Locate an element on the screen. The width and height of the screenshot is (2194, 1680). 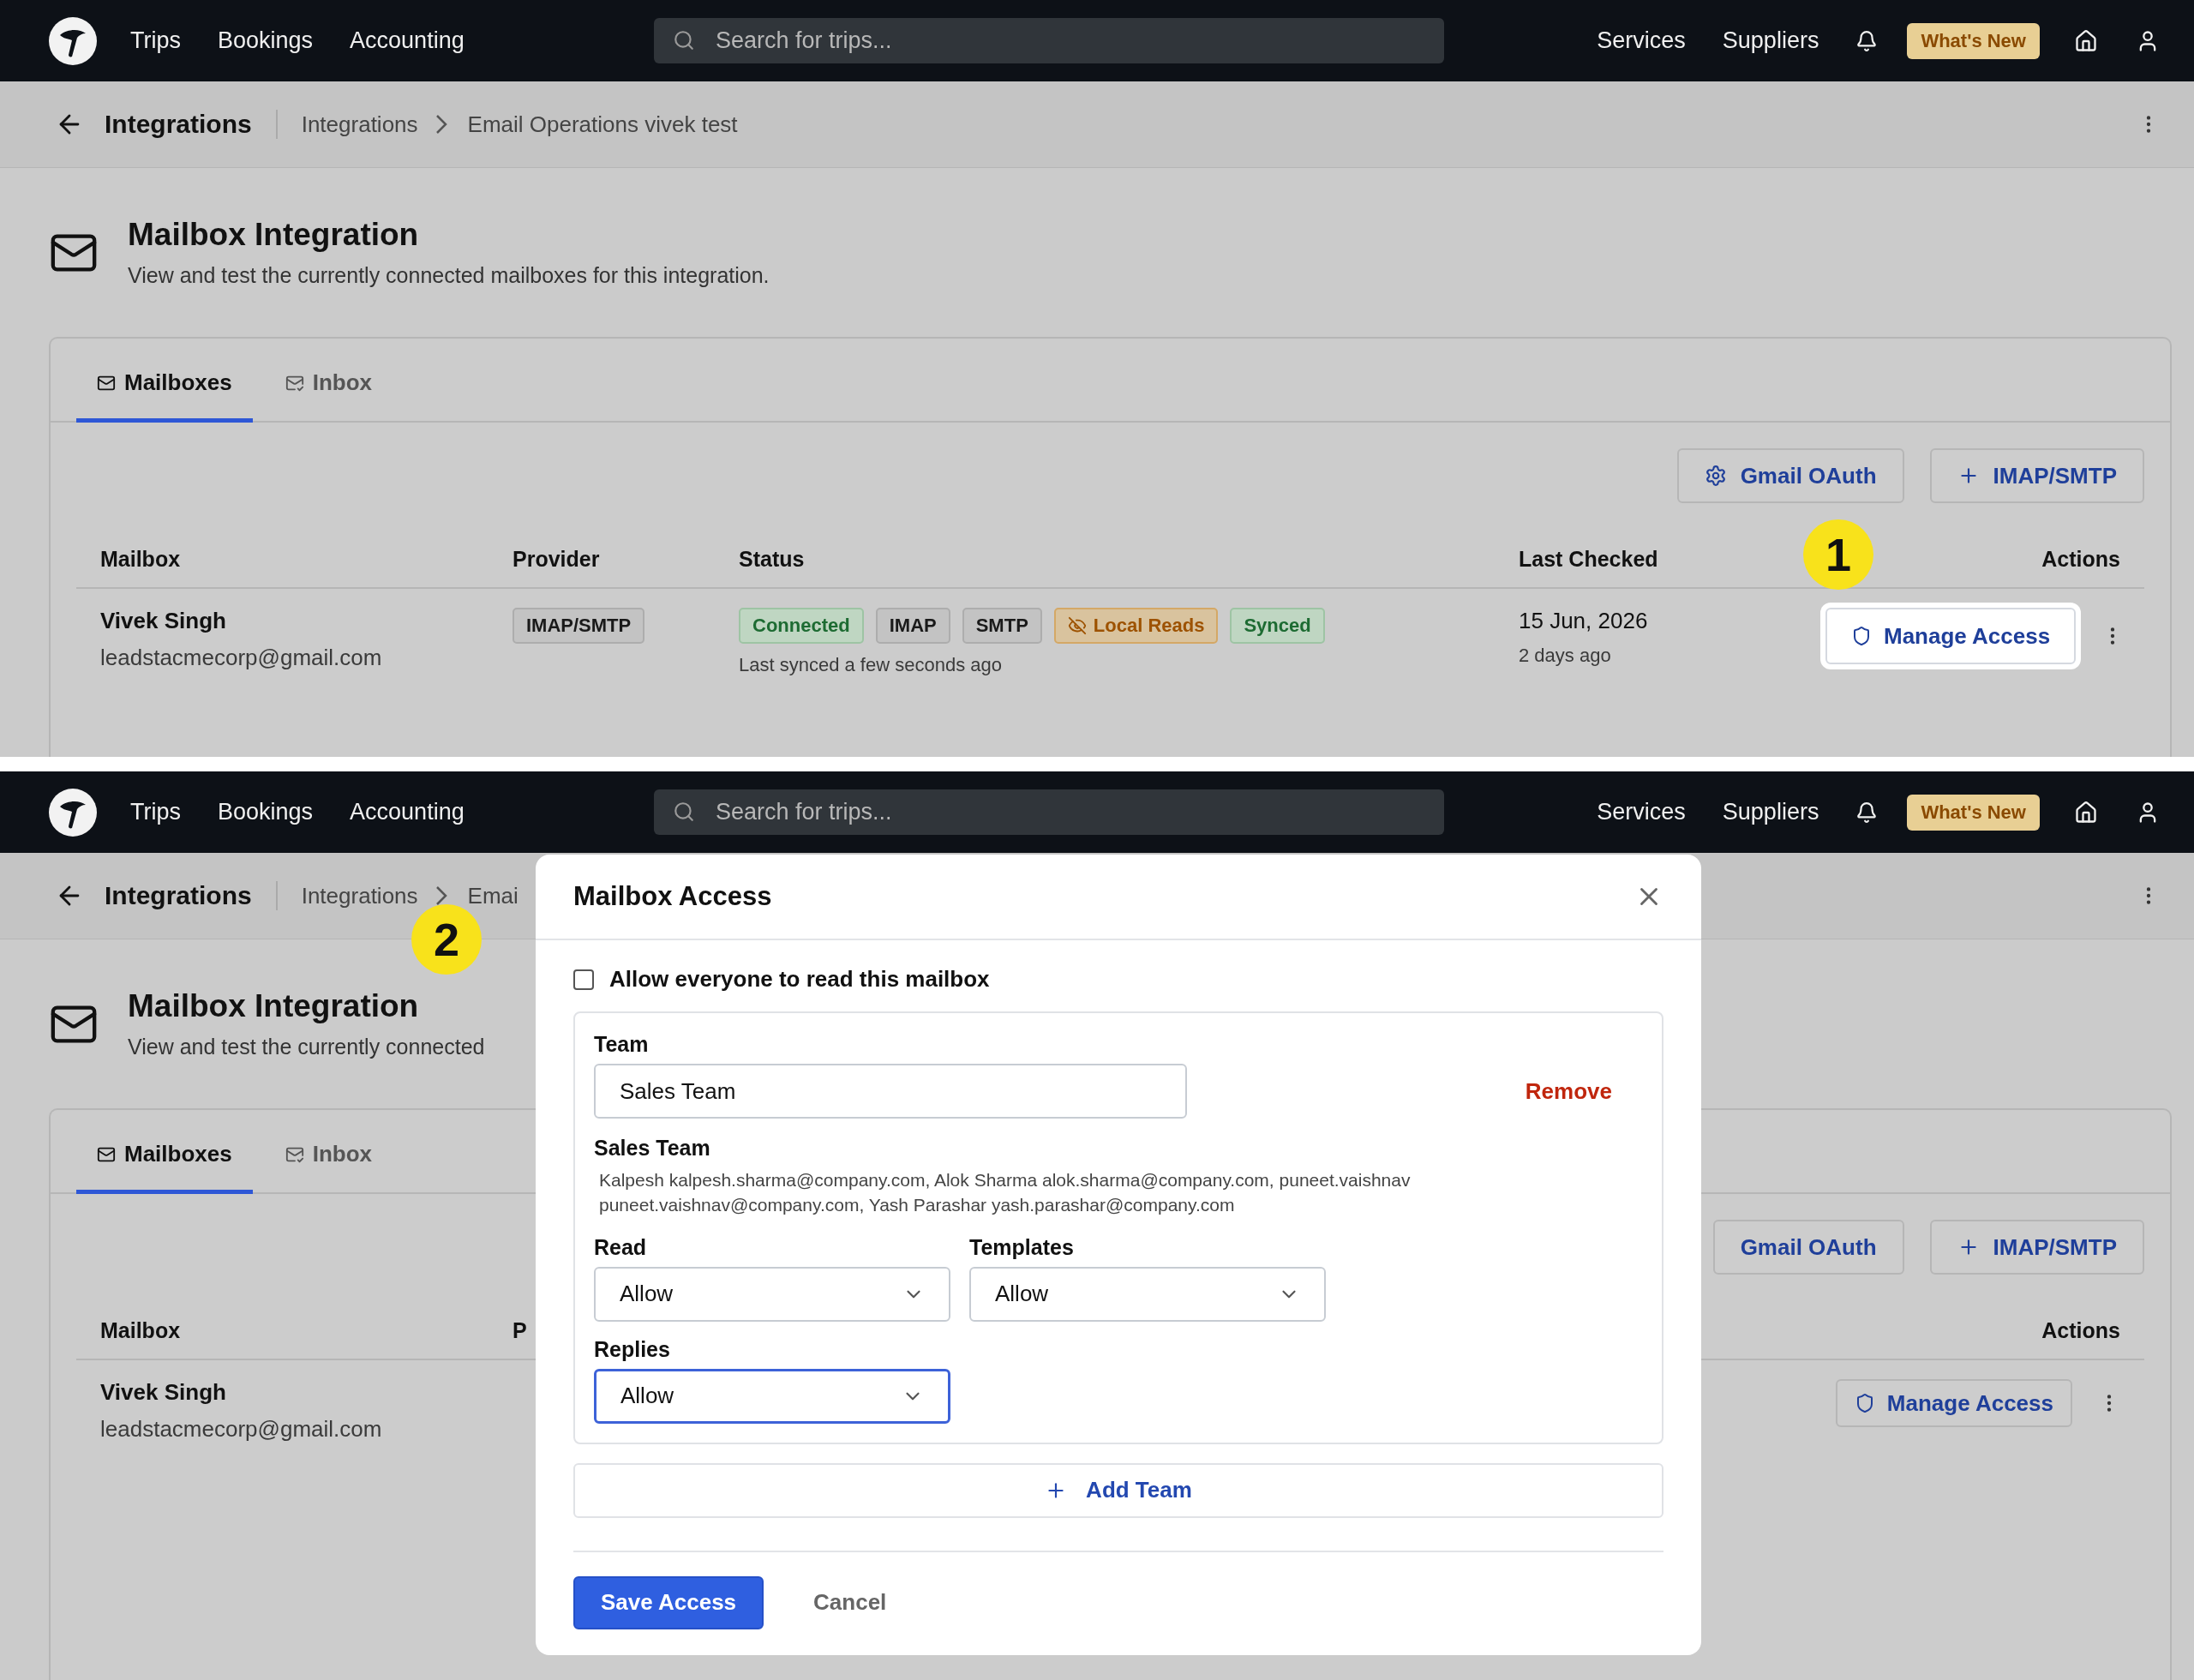
column-header: Status is located at coordinates (772, 559).